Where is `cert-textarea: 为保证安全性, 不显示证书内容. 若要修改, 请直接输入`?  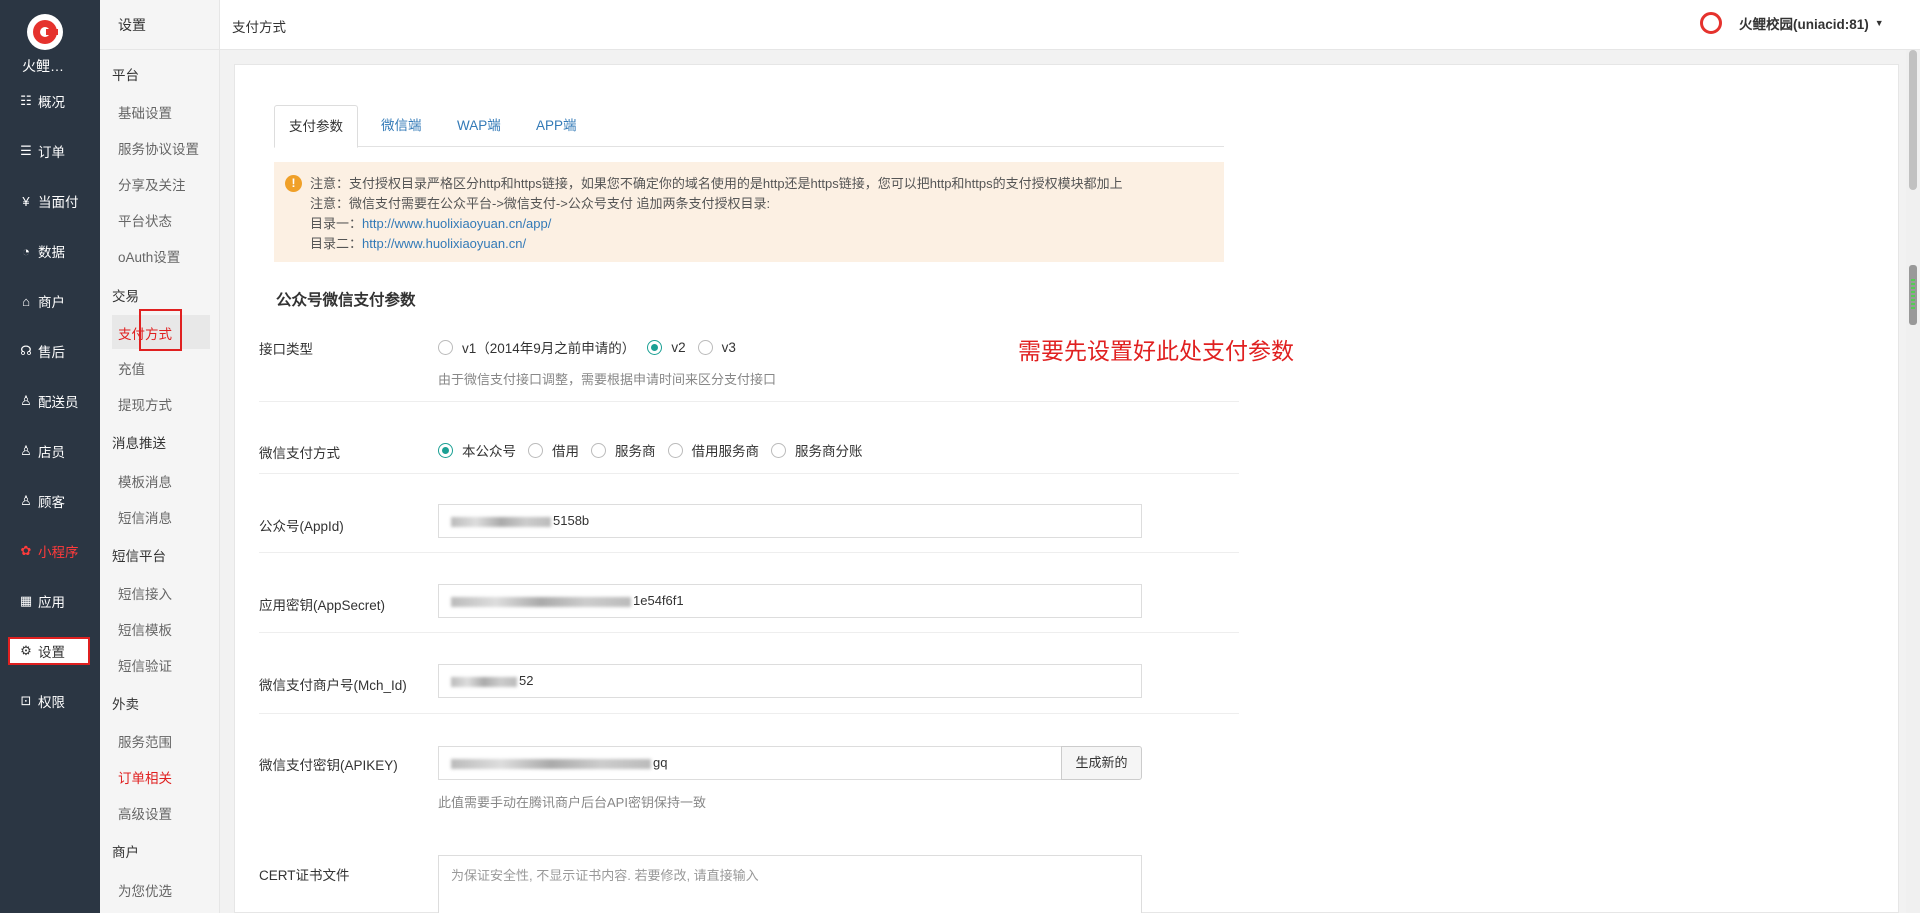 cert-textarea: 为保证安全性, 不显示证书内容. 若要修改, 请直接输入 is located at coordinates (790, 884).